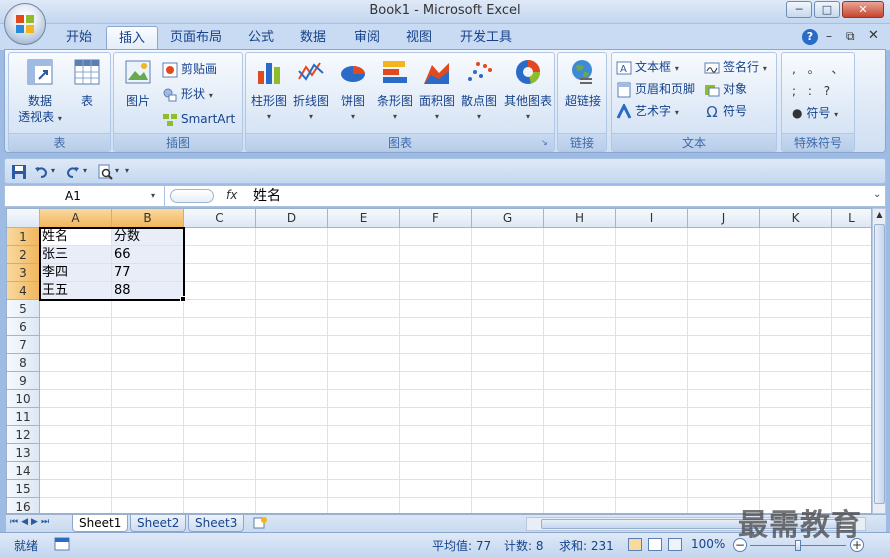 This screenshot has height=557, width=890. I want to click on scatter-chart-button: 散点图 ▾, so click(479, 91).